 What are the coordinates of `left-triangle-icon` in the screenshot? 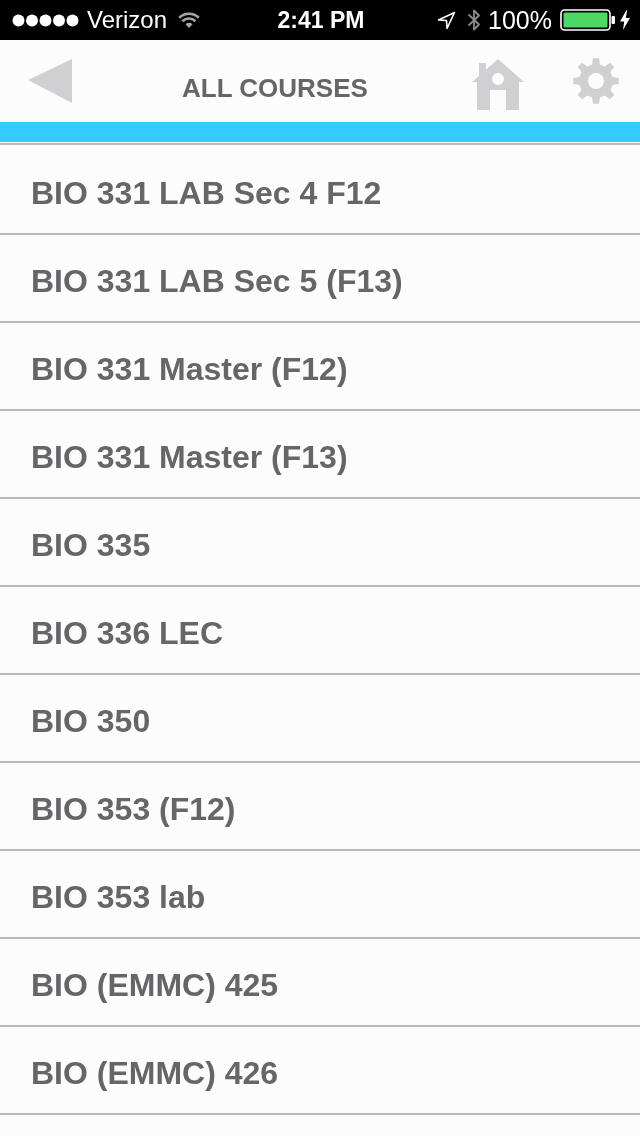 It's located at (50, 81).